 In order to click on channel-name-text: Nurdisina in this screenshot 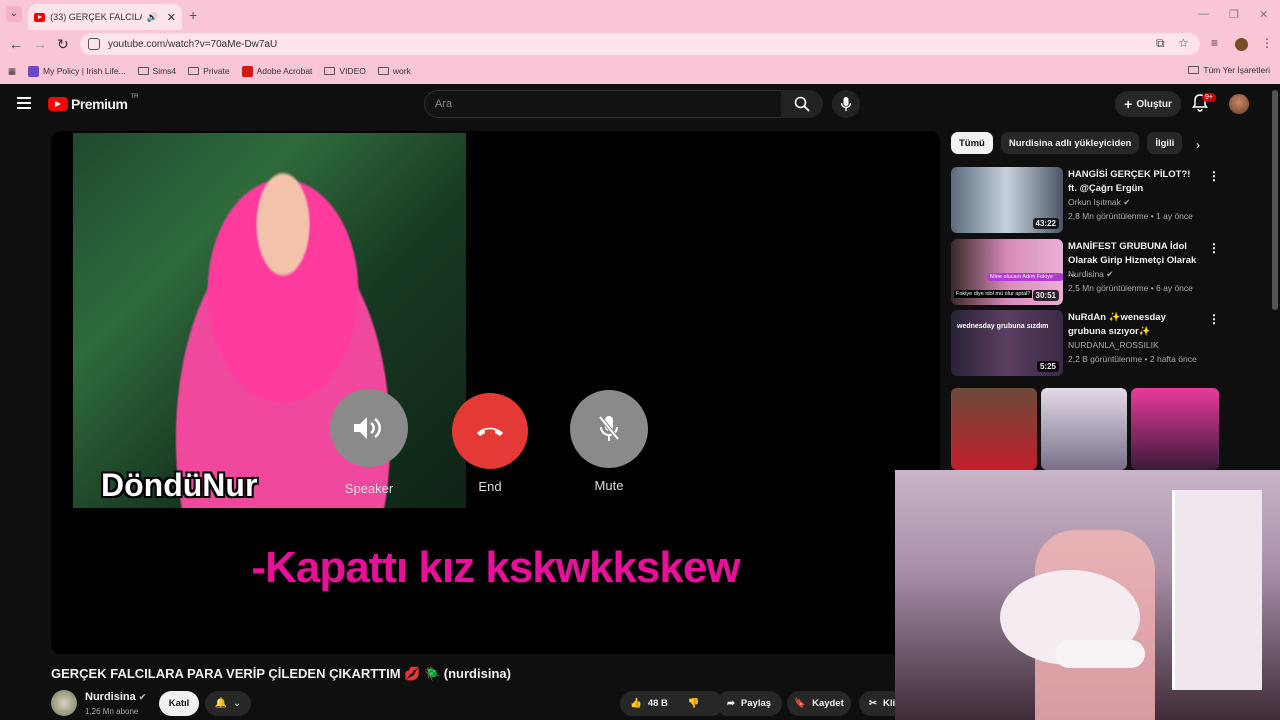, I will do `click(110, 697)`.